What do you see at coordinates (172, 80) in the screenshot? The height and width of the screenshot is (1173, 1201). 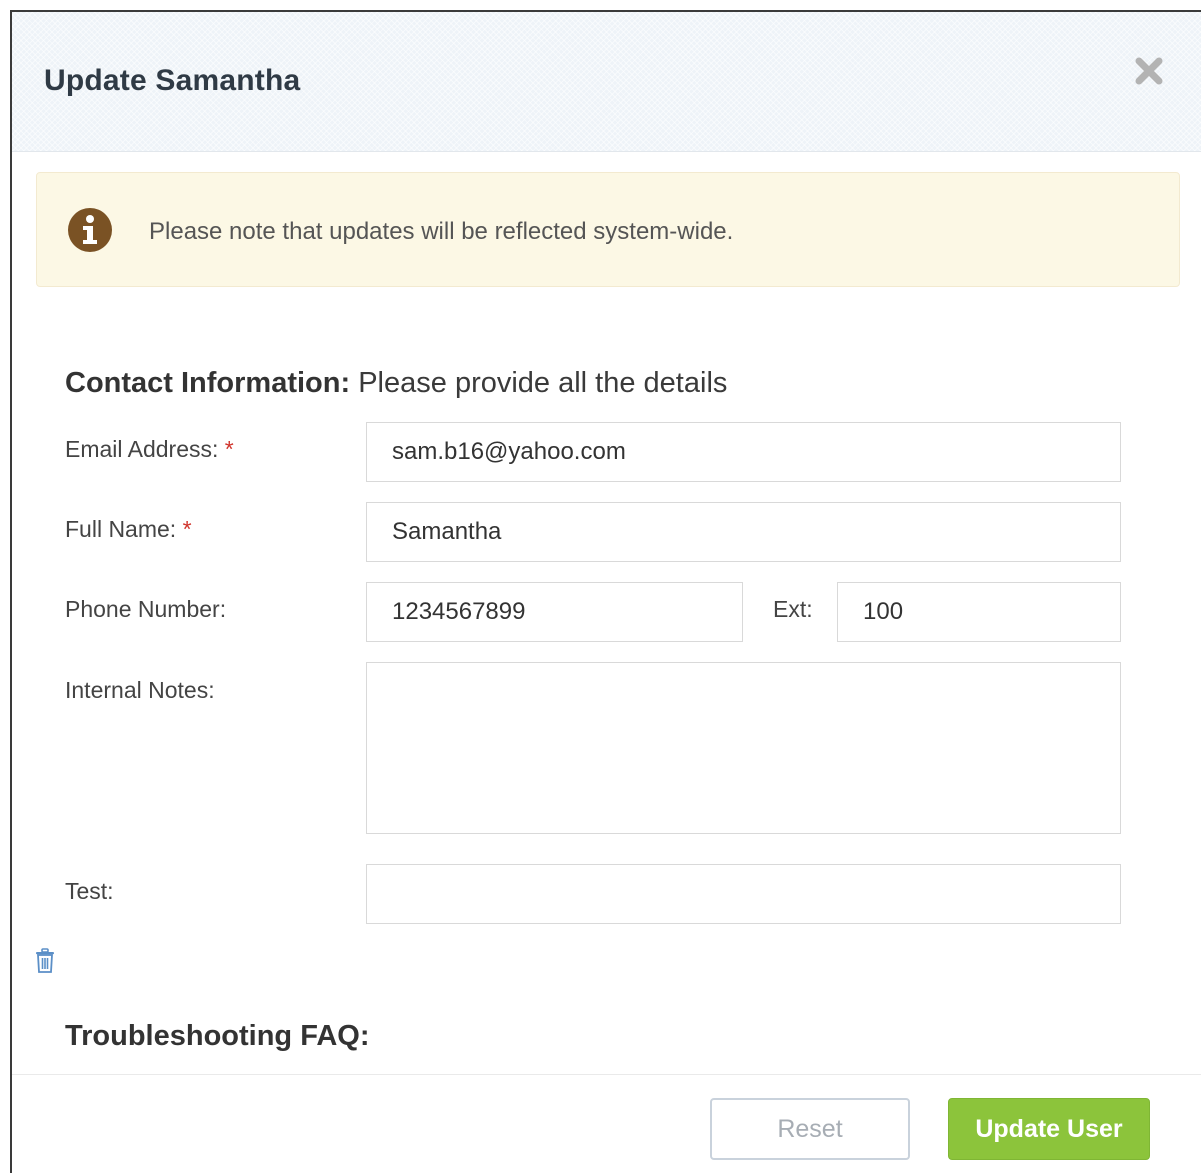 I see `dialog-title: Update Samantha` at bounding box center [172, 80].